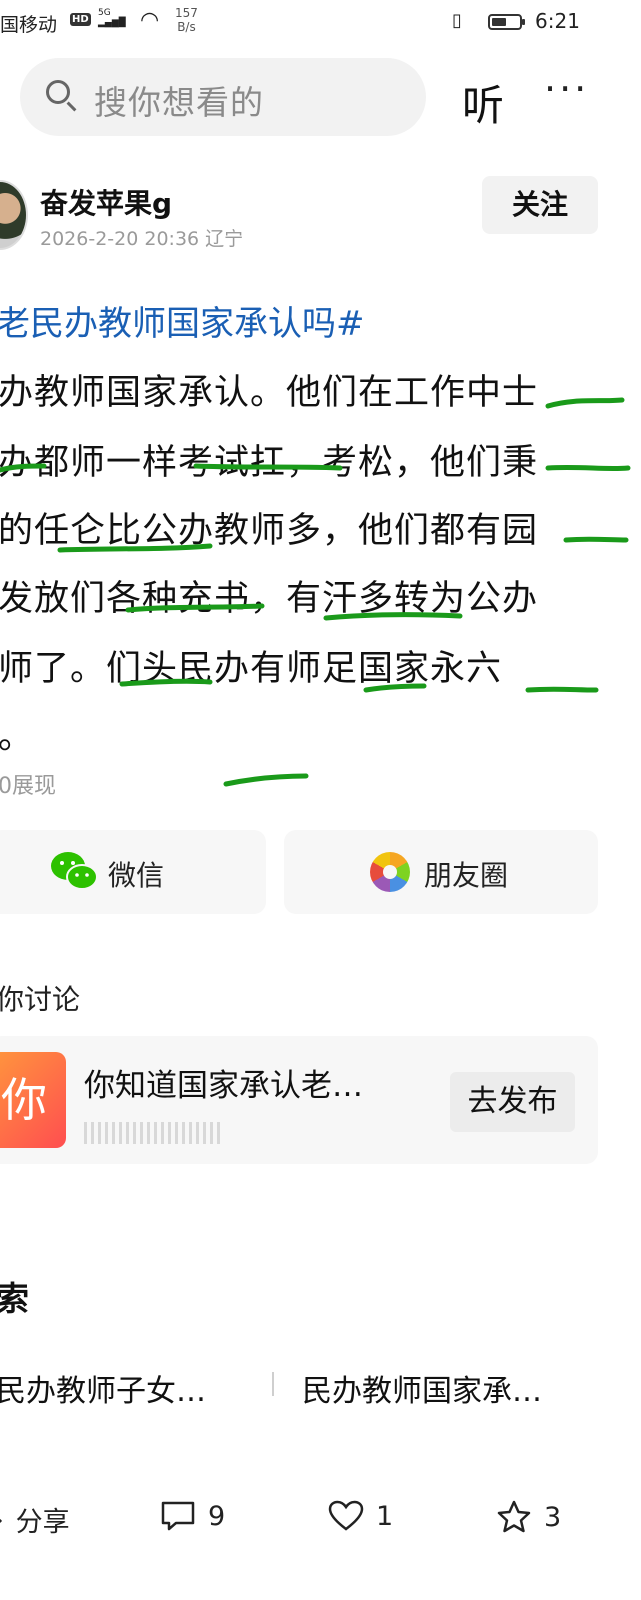 The image size is (641, 1600). Describe the element at coordinates (320, 24) in the screenshot. I see `status-bar: 国移动 HD 5G ▂▄▆█ ◠ 157 B/s ▯ 6:21` at that location.